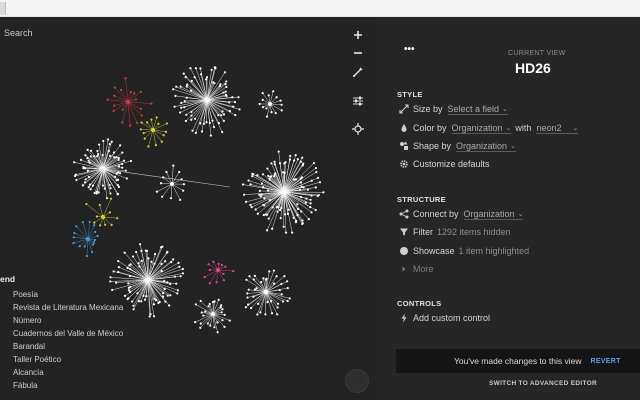 This screenshot has height=400, width=640. What do you see at coordinates (358, 35) in the screenshot?
I see `zoom-in-icon` at bounding box center [358, 35].